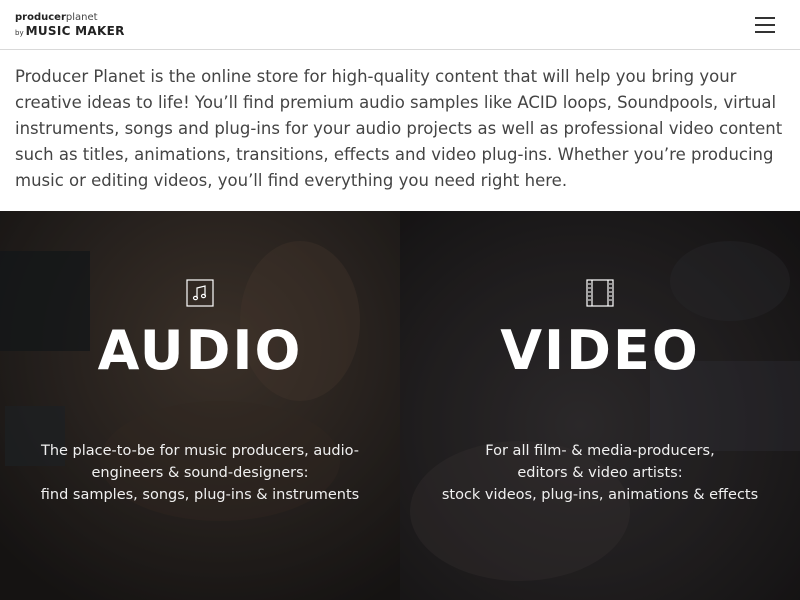 Image resolution: width=800 pixels, height=600 pixels. I want to click on logo-planet-text: planet, so click(81, 17).